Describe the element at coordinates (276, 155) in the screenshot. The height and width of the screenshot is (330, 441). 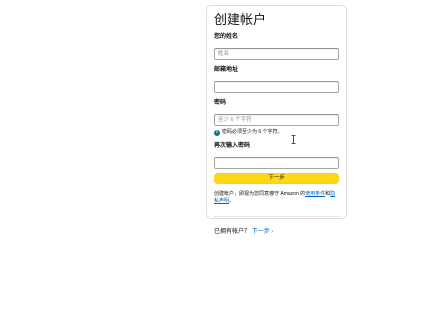
I see `confirm-password-field-group: 再次输入密码` at that location.